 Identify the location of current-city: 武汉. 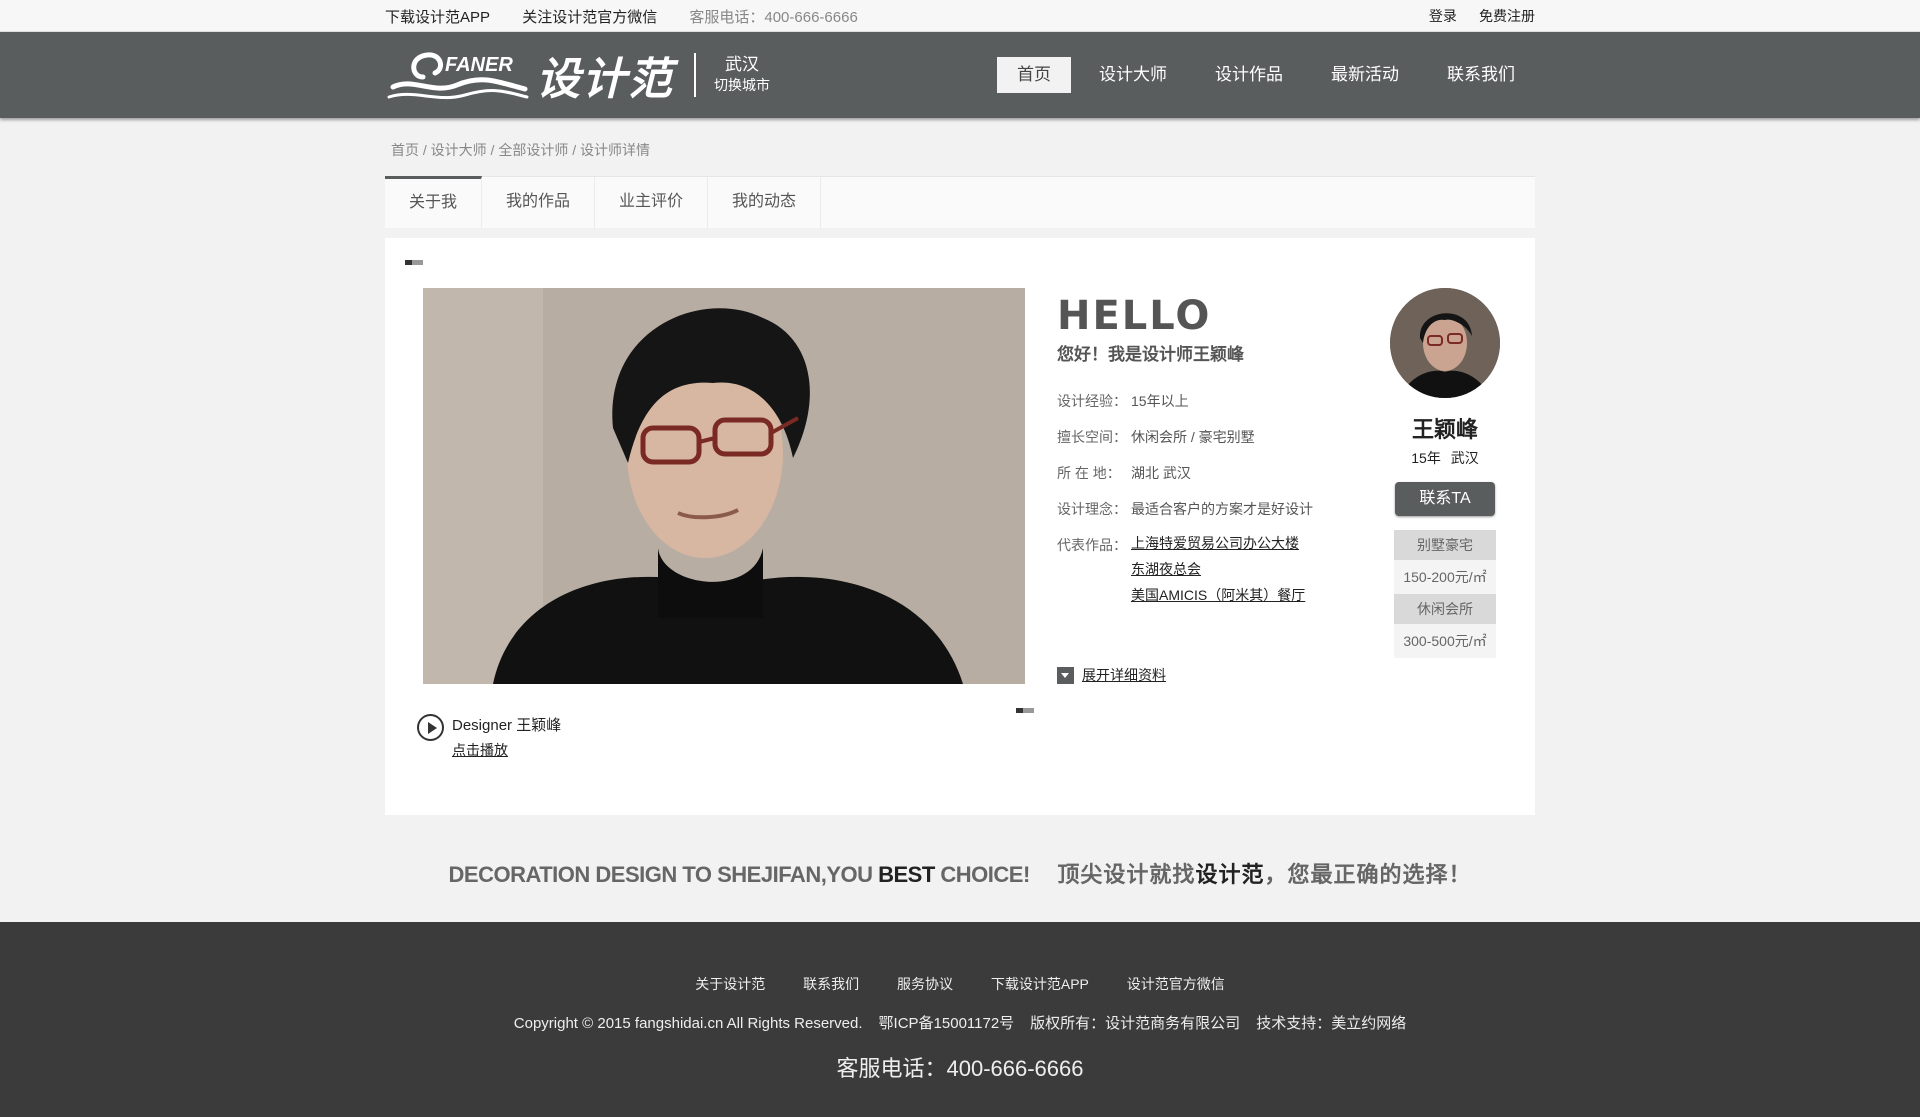
(742, 64).